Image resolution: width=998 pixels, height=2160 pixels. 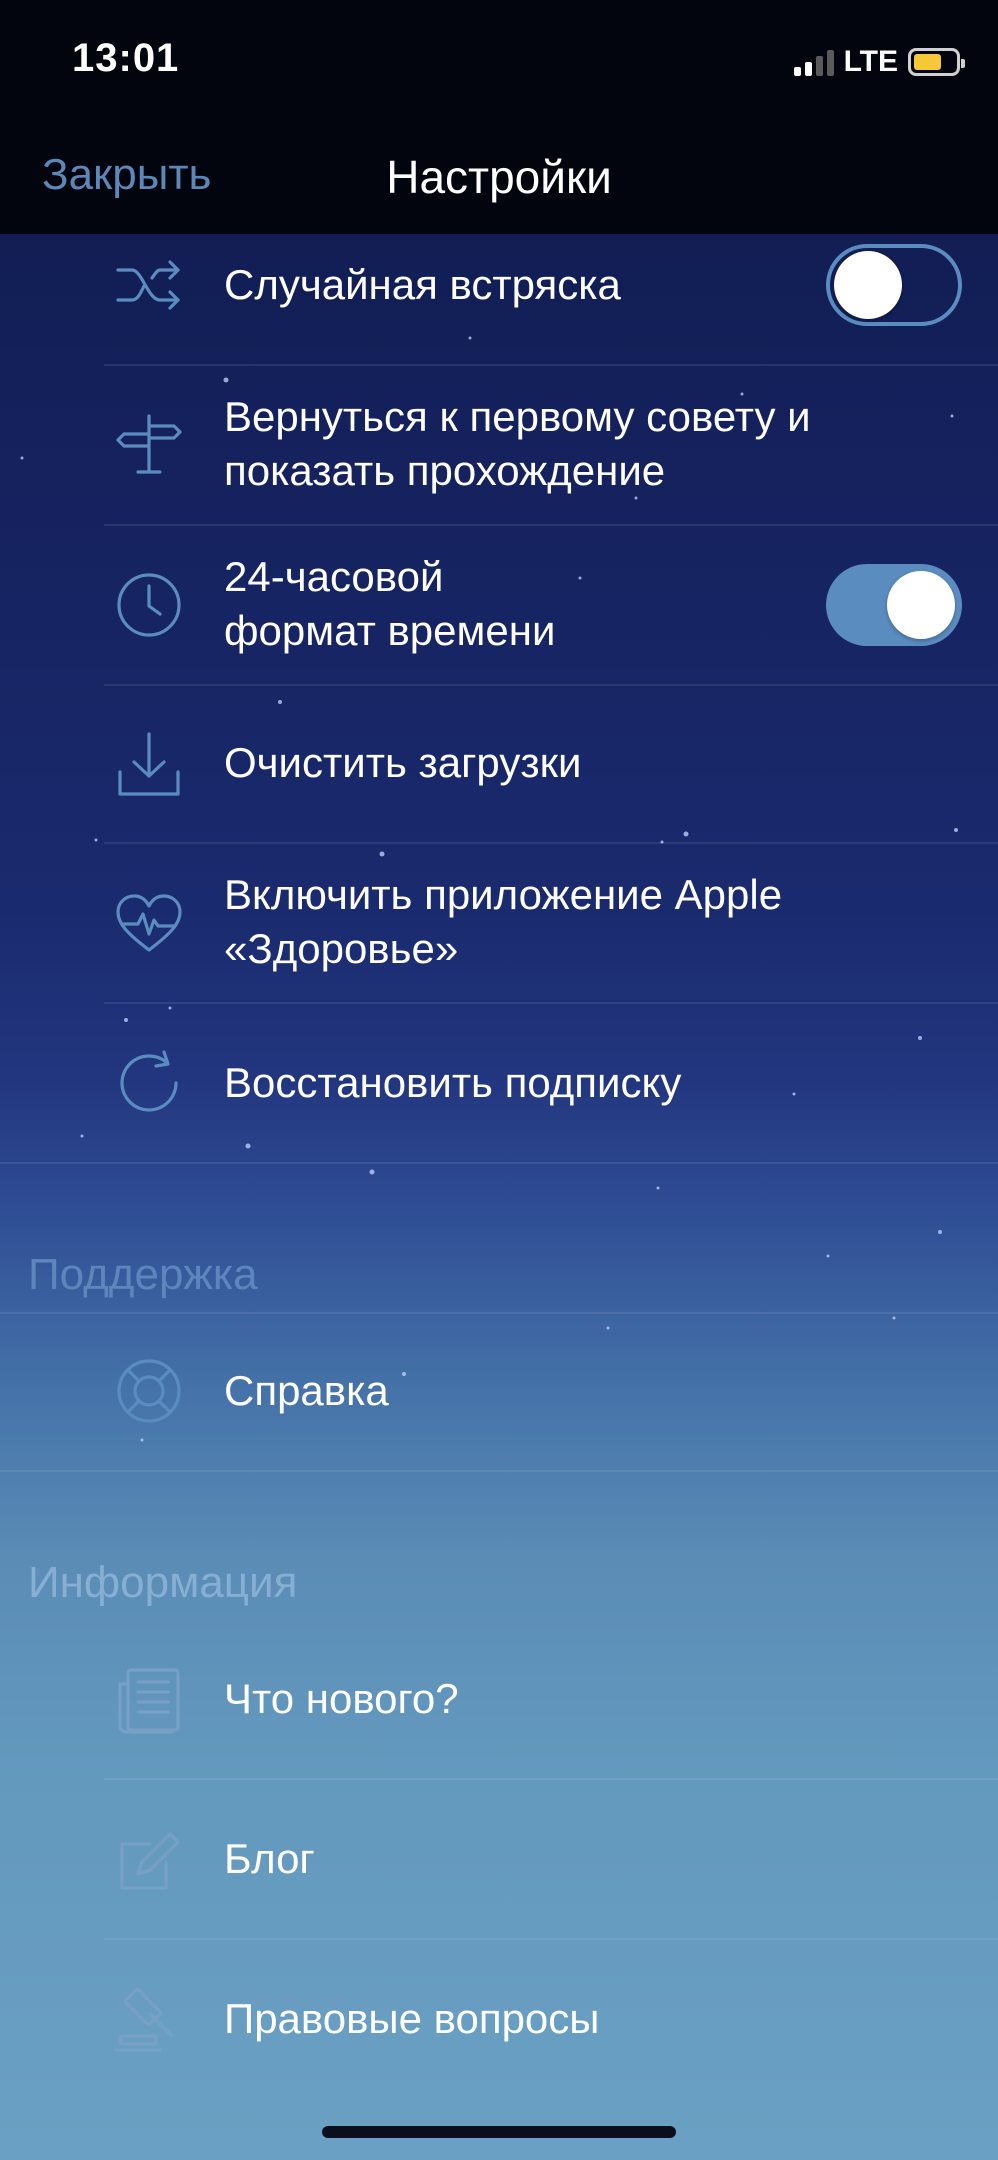 What do you see at coordinates (499, 2132) in the screenshot?
I see `home-indicator` at bounding box center [499, 2132].